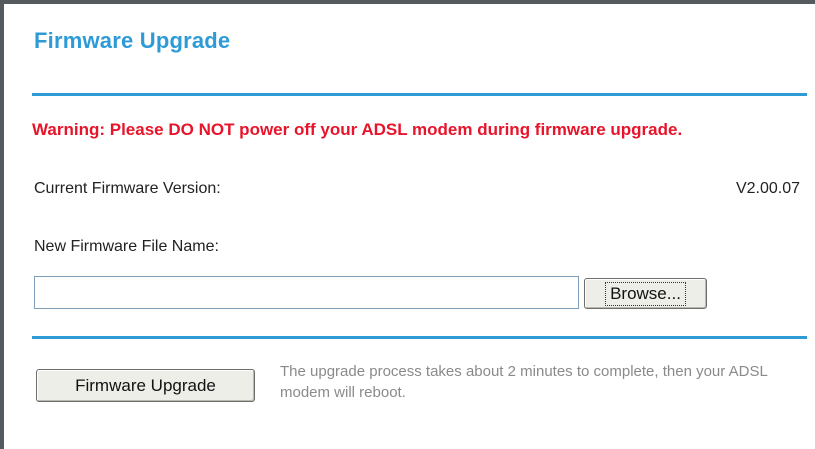 The width and height of the screenshot is (815, 449). What do you see at coordinates (306, 292) in the screenshot?
I see `firmware-file-input` at bounding box center [306, 292].